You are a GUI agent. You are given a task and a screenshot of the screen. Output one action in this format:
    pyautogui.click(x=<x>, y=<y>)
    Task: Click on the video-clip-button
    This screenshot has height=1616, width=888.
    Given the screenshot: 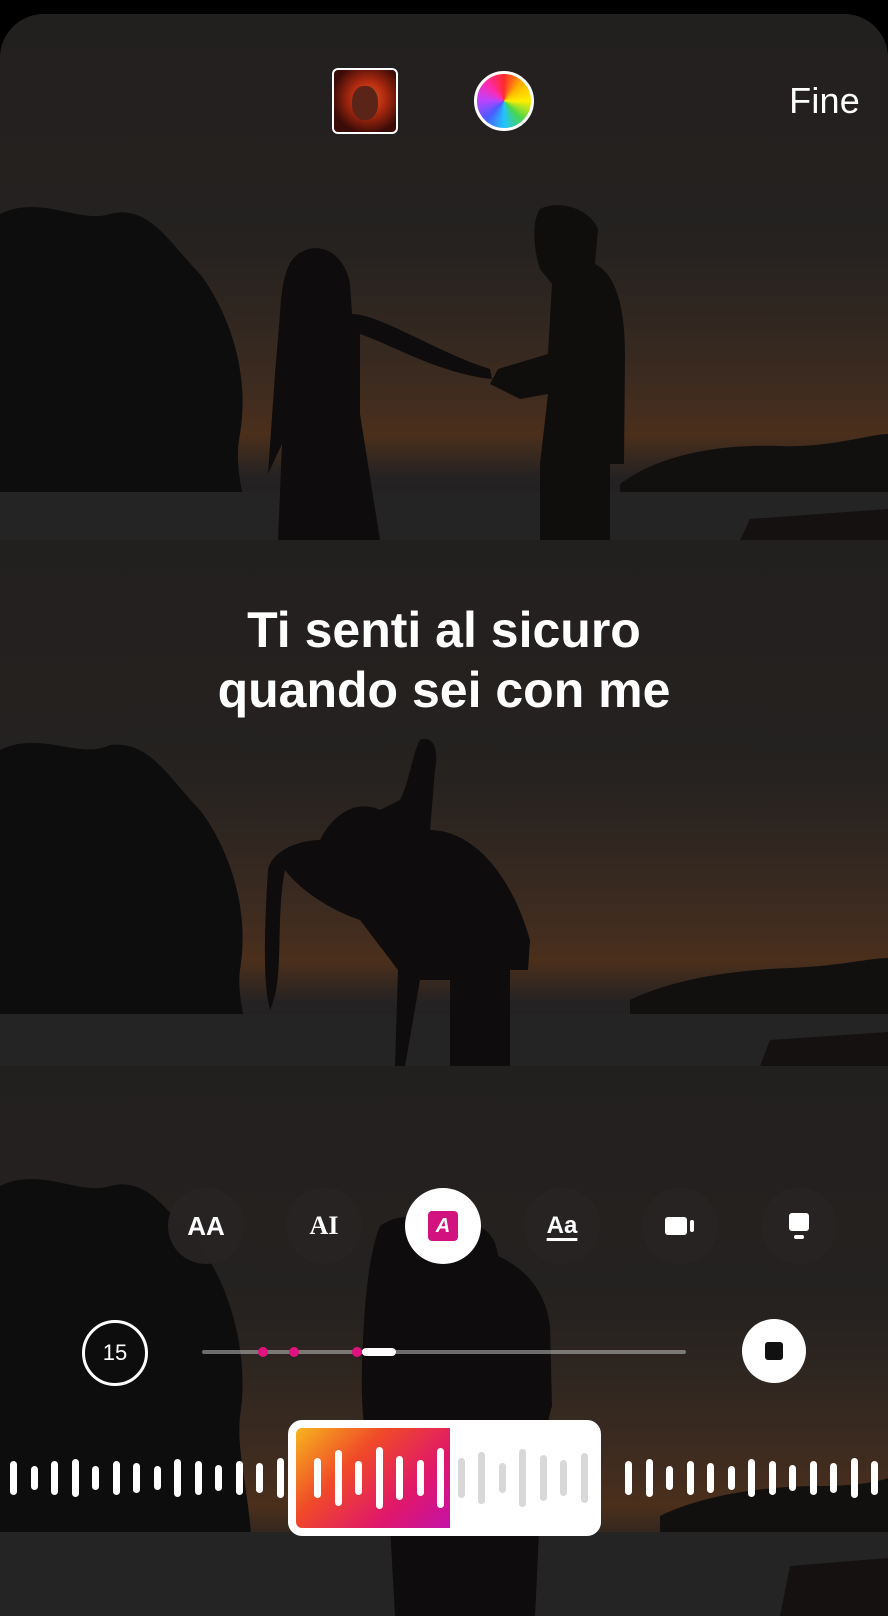 What is the action you would take?
    pyautogui.click(x=680, y=1226)
    